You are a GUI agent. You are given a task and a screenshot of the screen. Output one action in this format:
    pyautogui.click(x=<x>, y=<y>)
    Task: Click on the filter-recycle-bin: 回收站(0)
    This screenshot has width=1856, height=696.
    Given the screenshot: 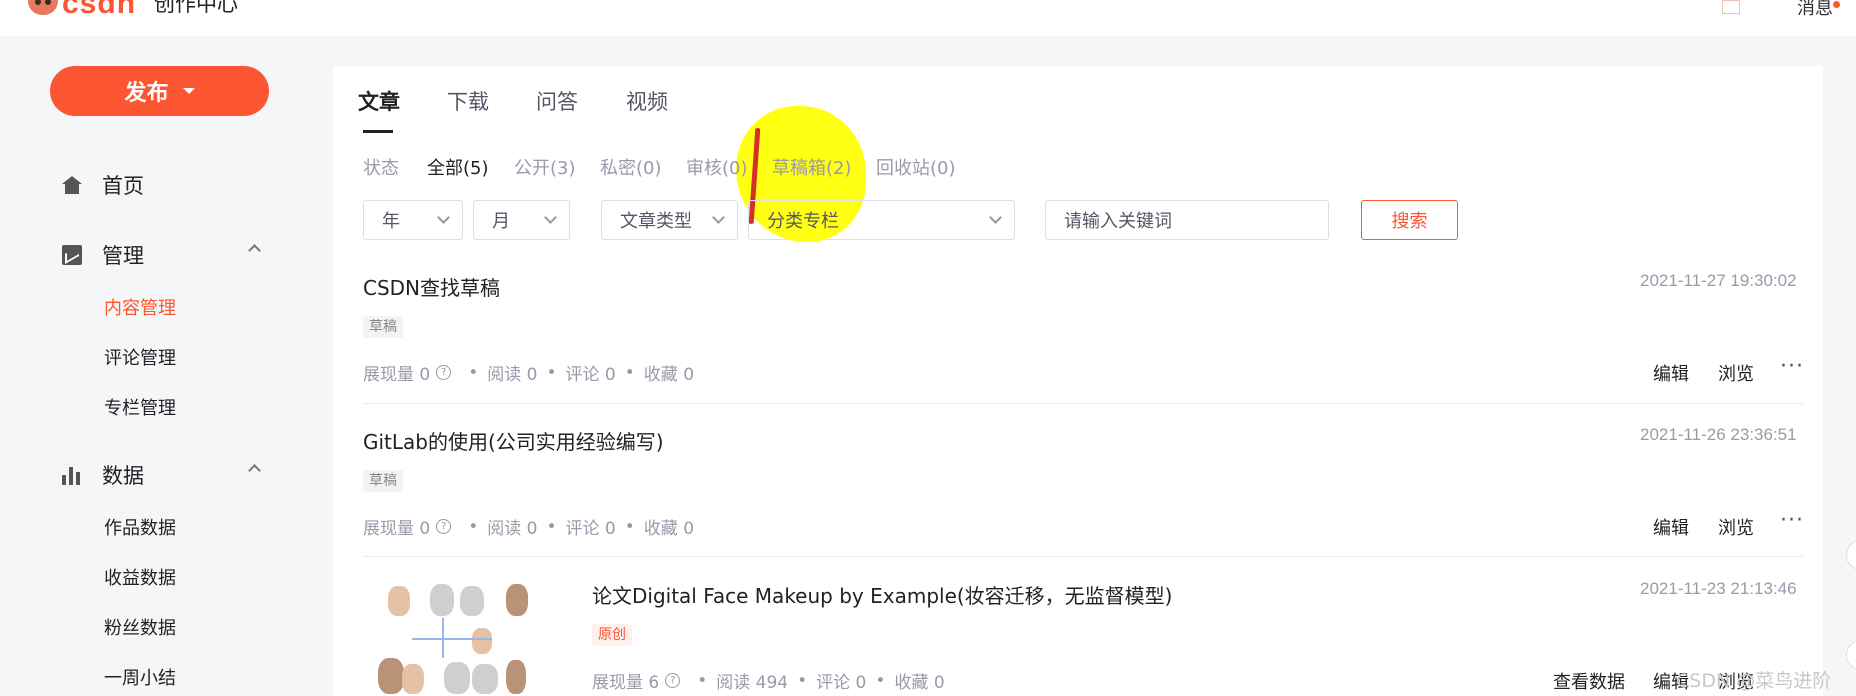 What is the action you would take?
    pyautogui.click(x=916, y=167)
    